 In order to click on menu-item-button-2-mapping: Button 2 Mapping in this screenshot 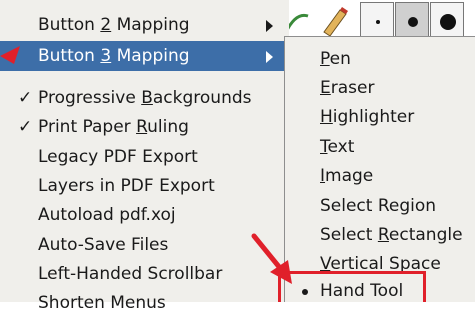, I will do `click(144, 25)`.